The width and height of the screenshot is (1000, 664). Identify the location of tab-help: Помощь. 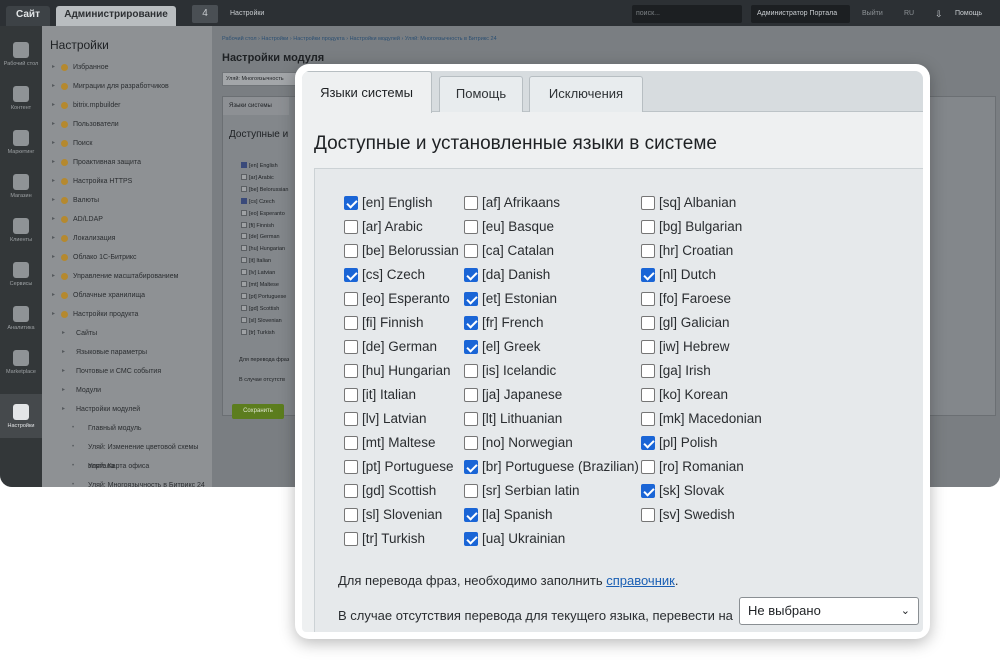
(481, 94).